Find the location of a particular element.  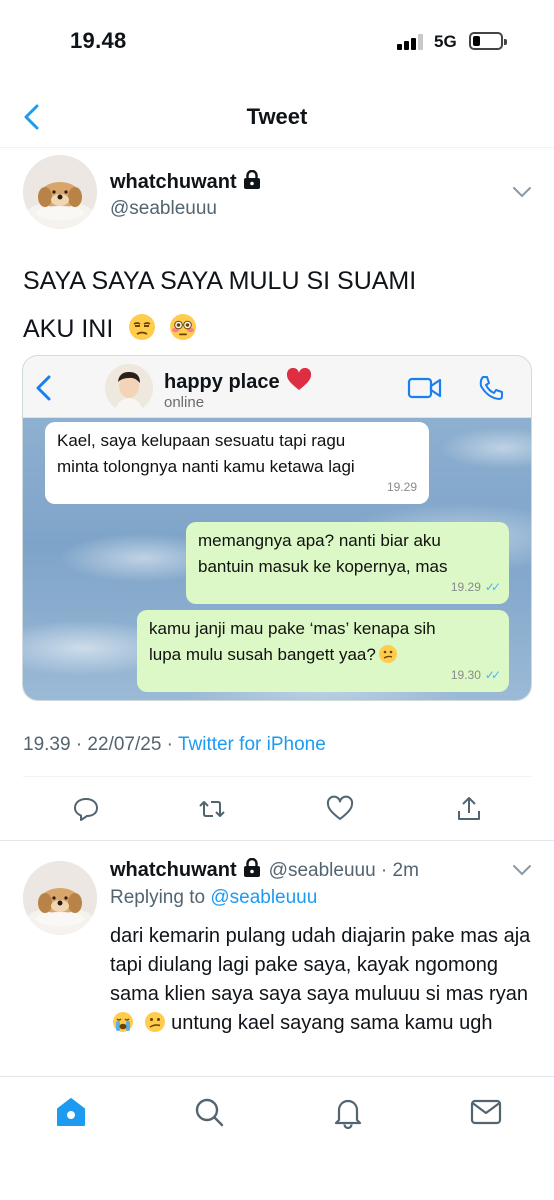

phone-call-icon is located at coordinates (491, 388).